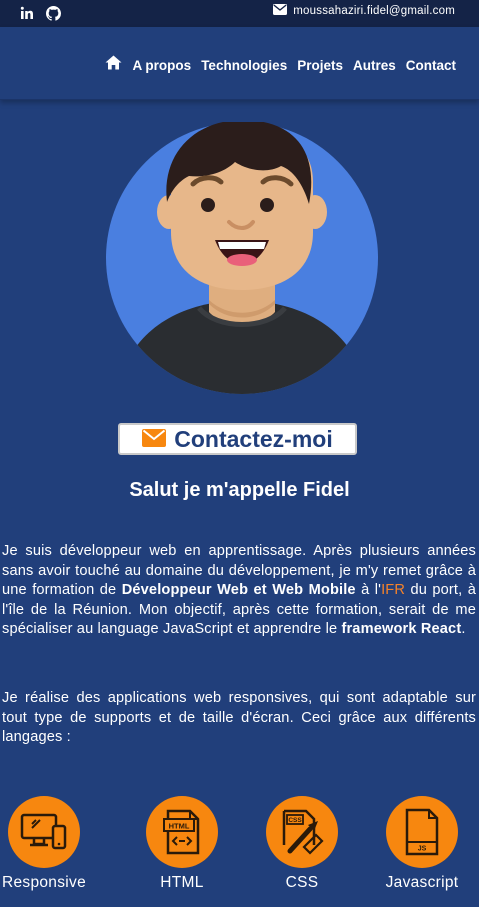  What do you see at coordinates (113, 65) in the screenshot?
I see `home-icon` at bounding box center [113, 65].